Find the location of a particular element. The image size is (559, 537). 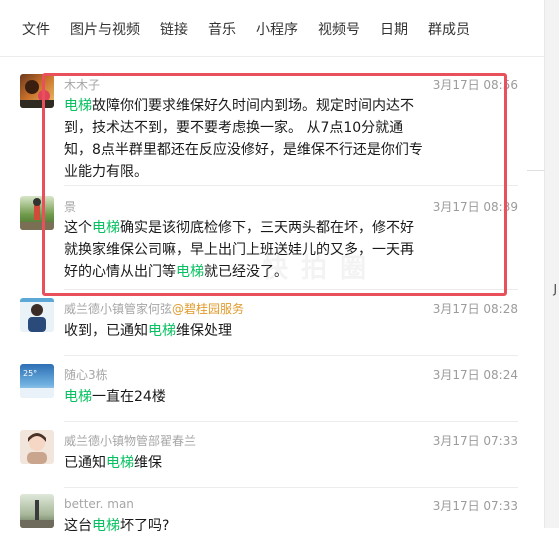

tab-mini-programs: 小程序 is located at coordinates (277, 29).